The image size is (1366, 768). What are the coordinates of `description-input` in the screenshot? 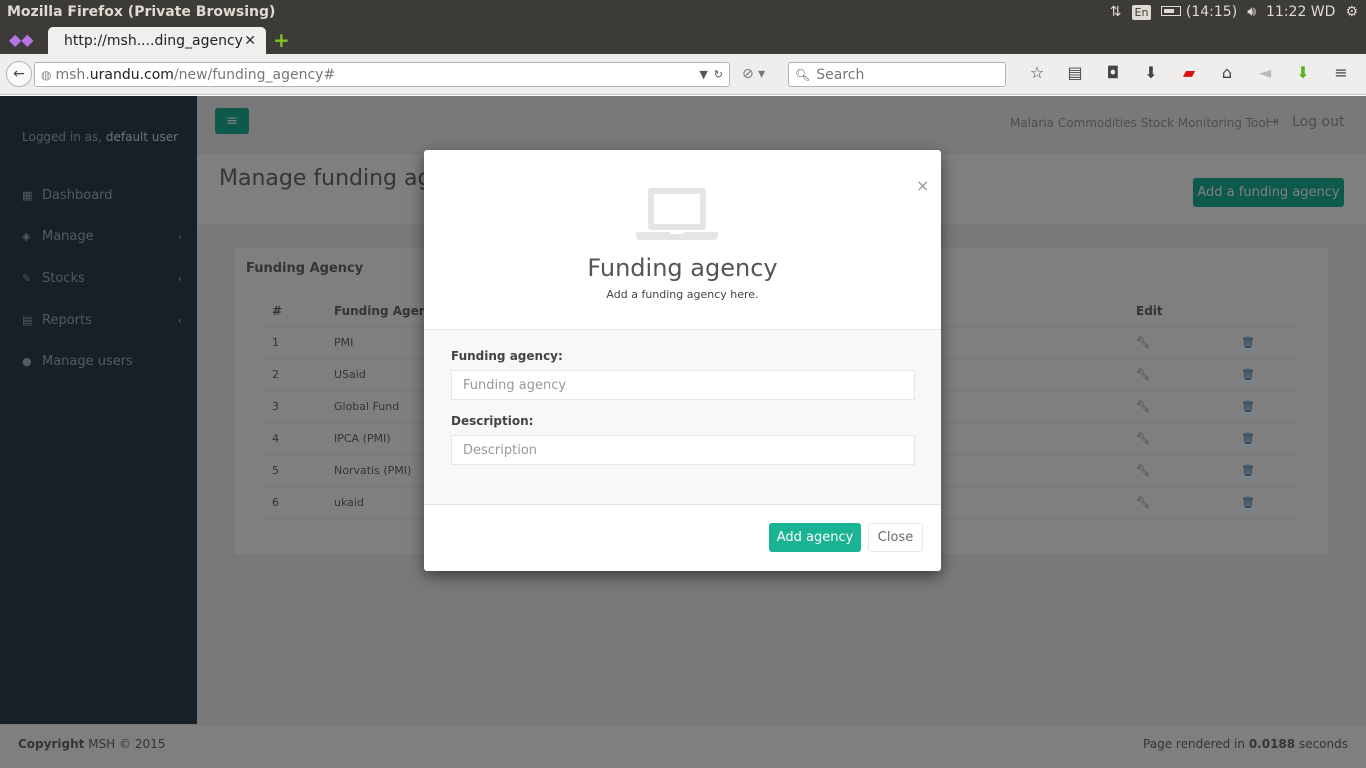 It's located at (683, 450).